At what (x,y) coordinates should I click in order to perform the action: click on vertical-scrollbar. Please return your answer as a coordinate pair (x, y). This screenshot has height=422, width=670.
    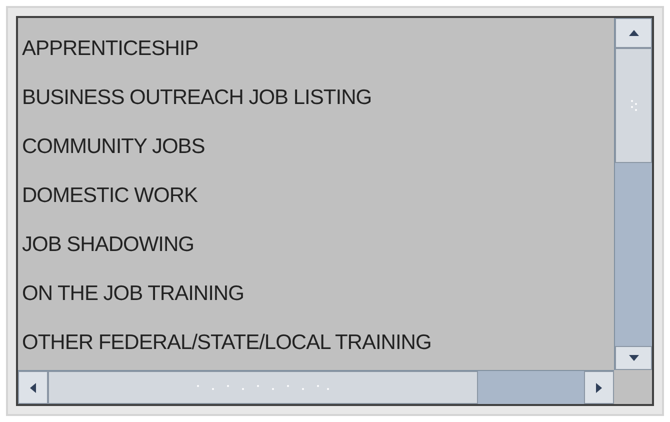
    Looking at the image, I should click on (633, 194).